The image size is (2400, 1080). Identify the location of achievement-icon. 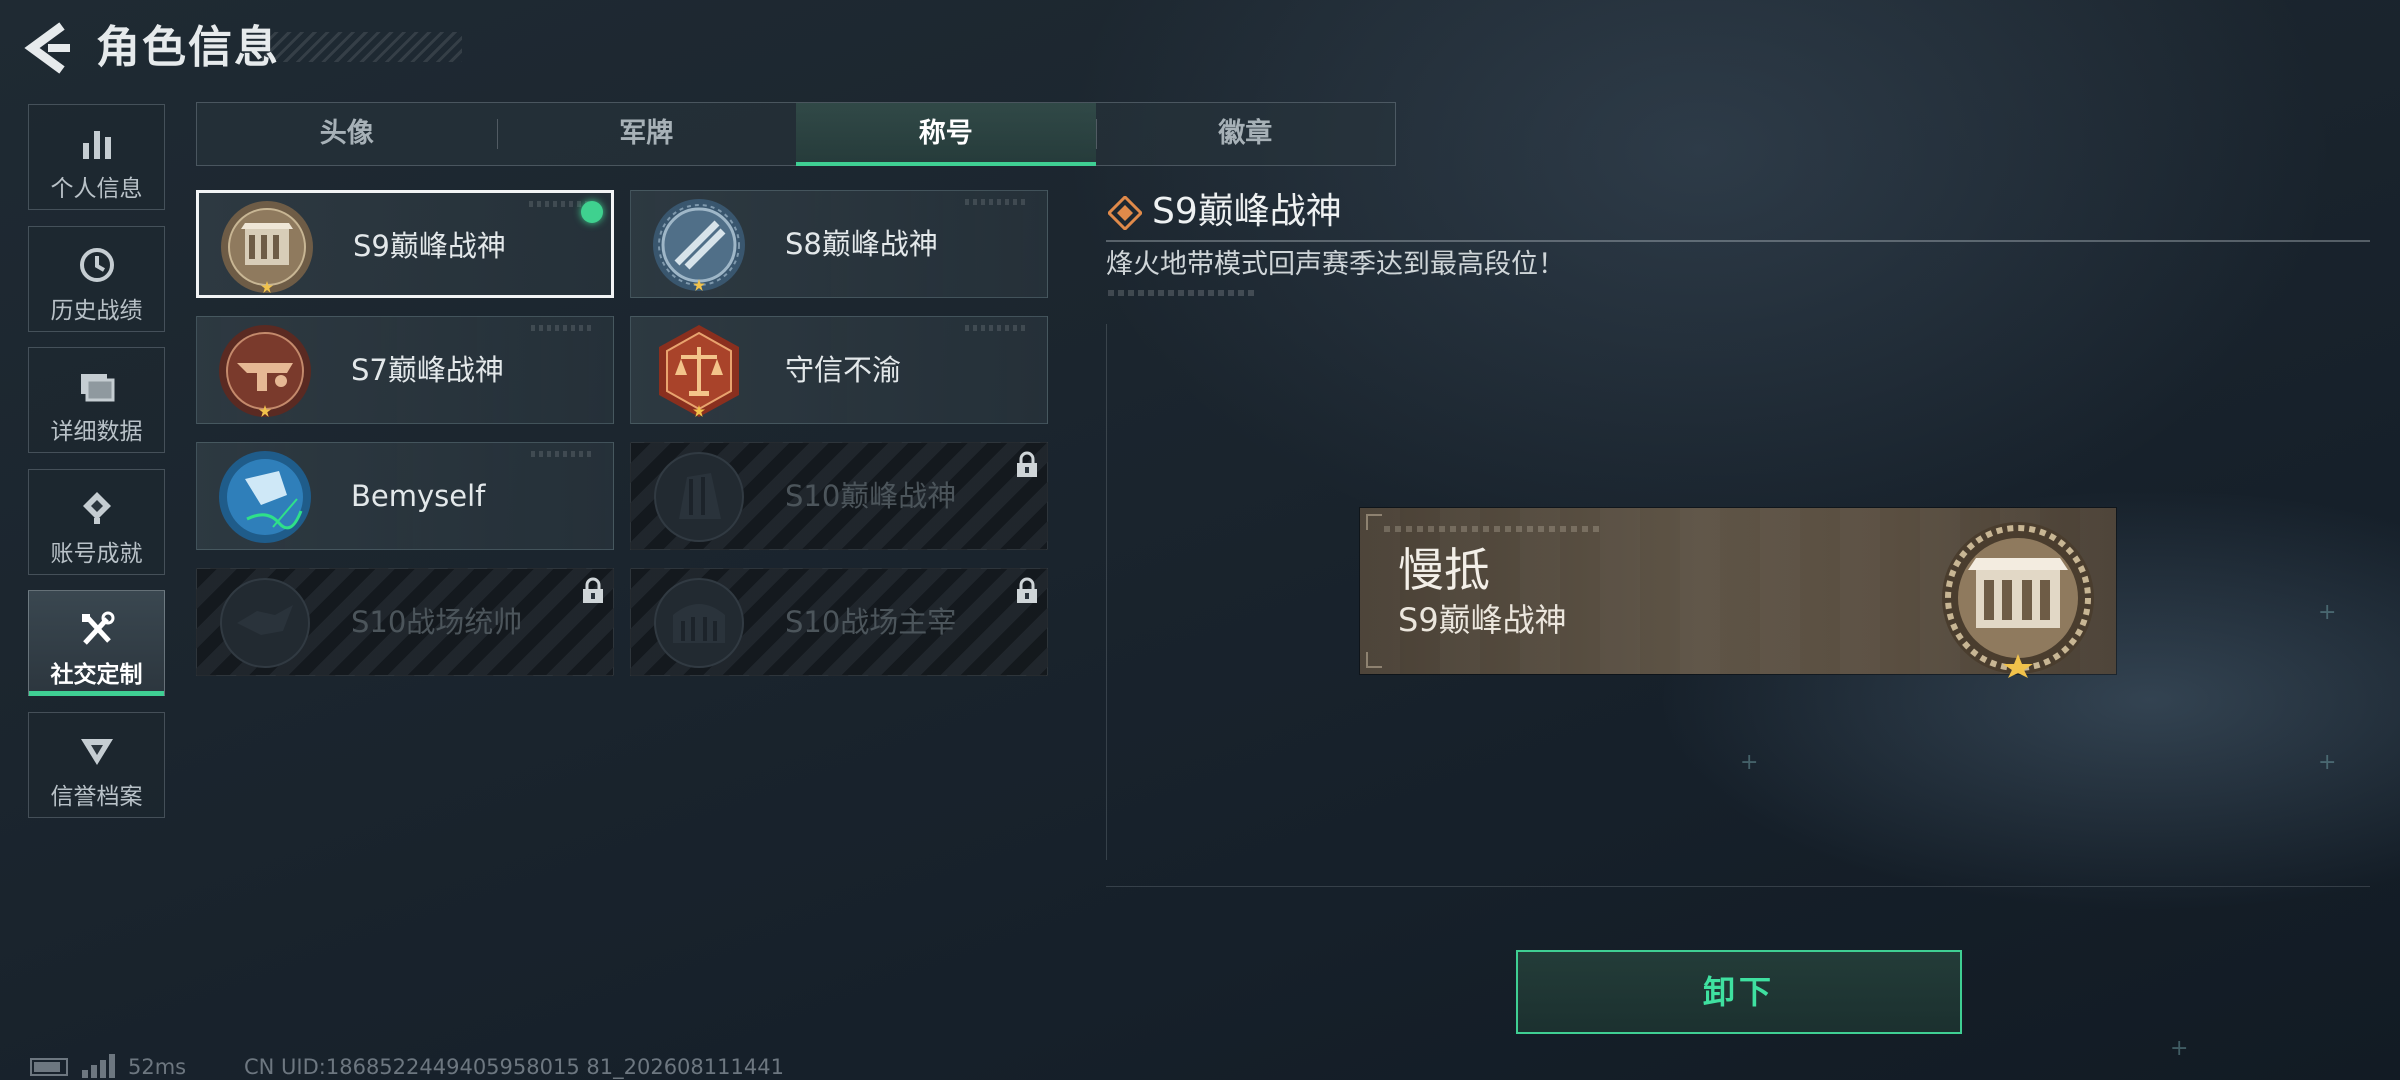
(96, 508).